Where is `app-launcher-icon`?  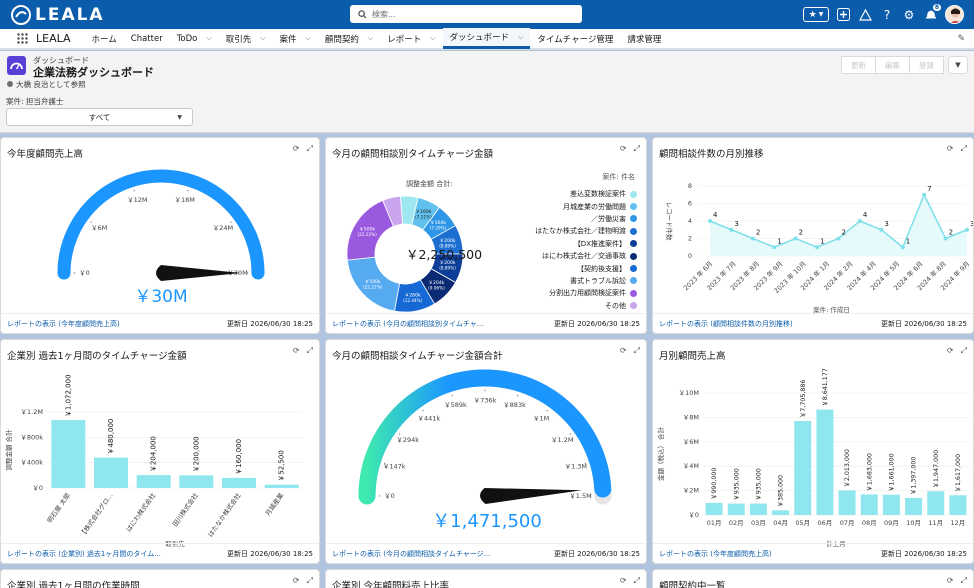
app-launcher-icon is located at coordinates (22, 38).